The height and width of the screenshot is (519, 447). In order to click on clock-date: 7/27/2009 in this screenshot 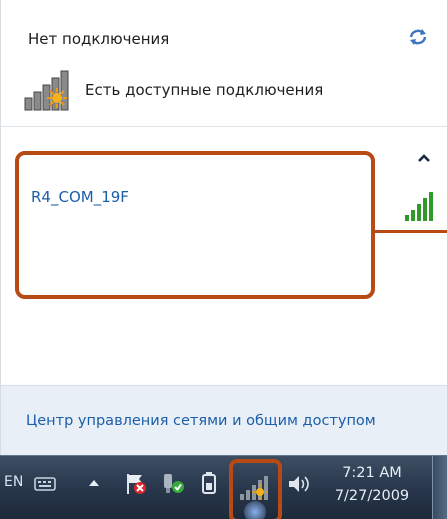, I will do `click(372, 496)`.